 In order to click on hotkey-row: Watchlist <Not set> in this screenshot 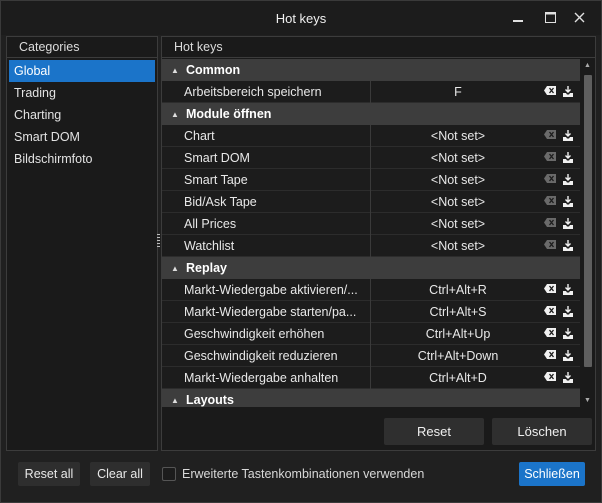, I will do `click(371, 245)`.